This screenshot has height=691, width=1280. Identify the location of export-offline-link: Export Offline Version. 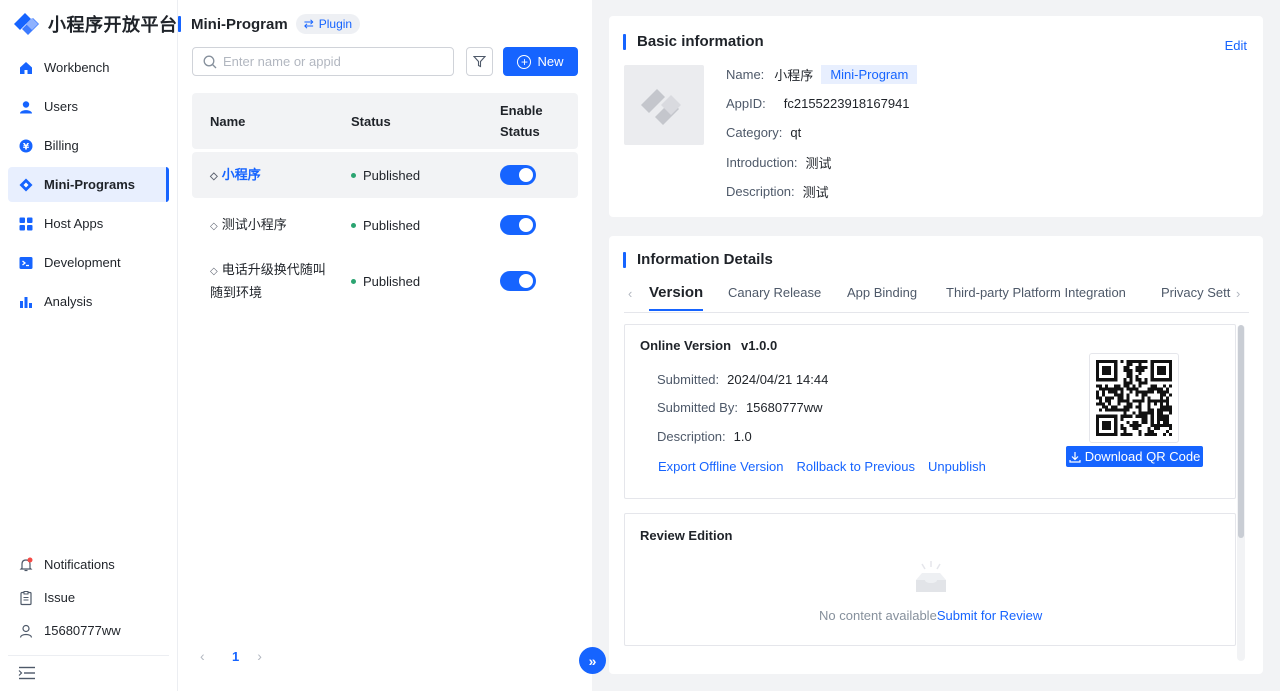
(721, 466).